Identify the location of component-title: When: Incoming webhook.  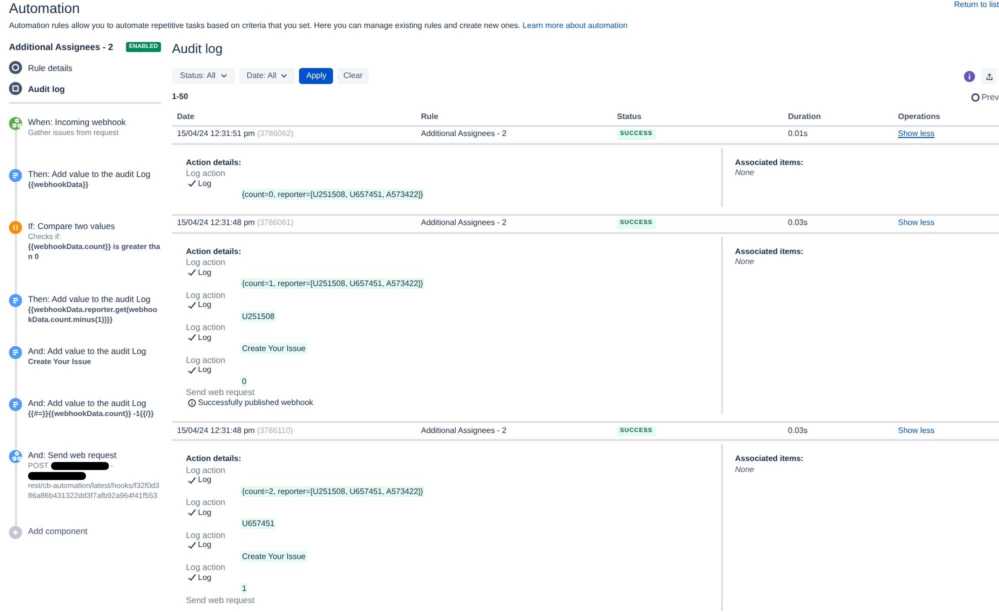
(77, 122).